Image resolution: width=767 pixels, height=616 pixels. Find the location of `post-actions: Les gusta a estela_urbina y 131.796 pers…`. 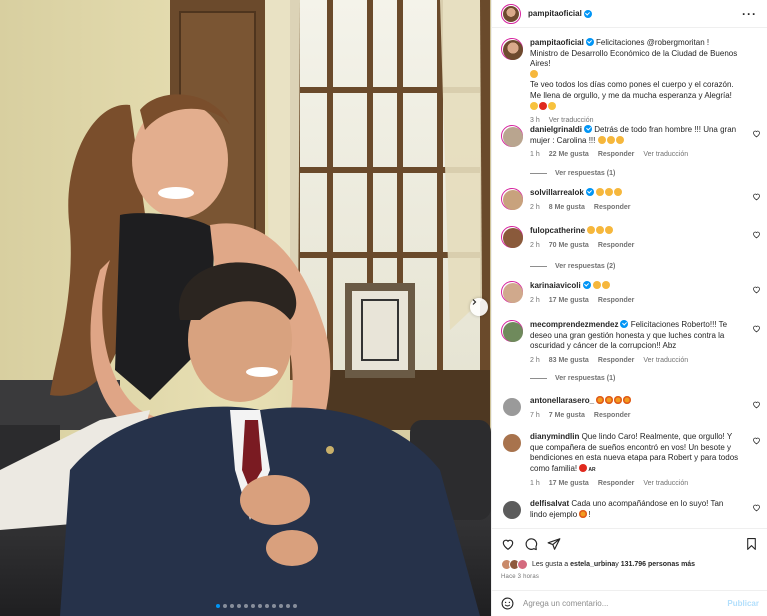

post-actions: Les gusta a estela_urbina y 131.796 pers… is located at coordinates (629, 554).